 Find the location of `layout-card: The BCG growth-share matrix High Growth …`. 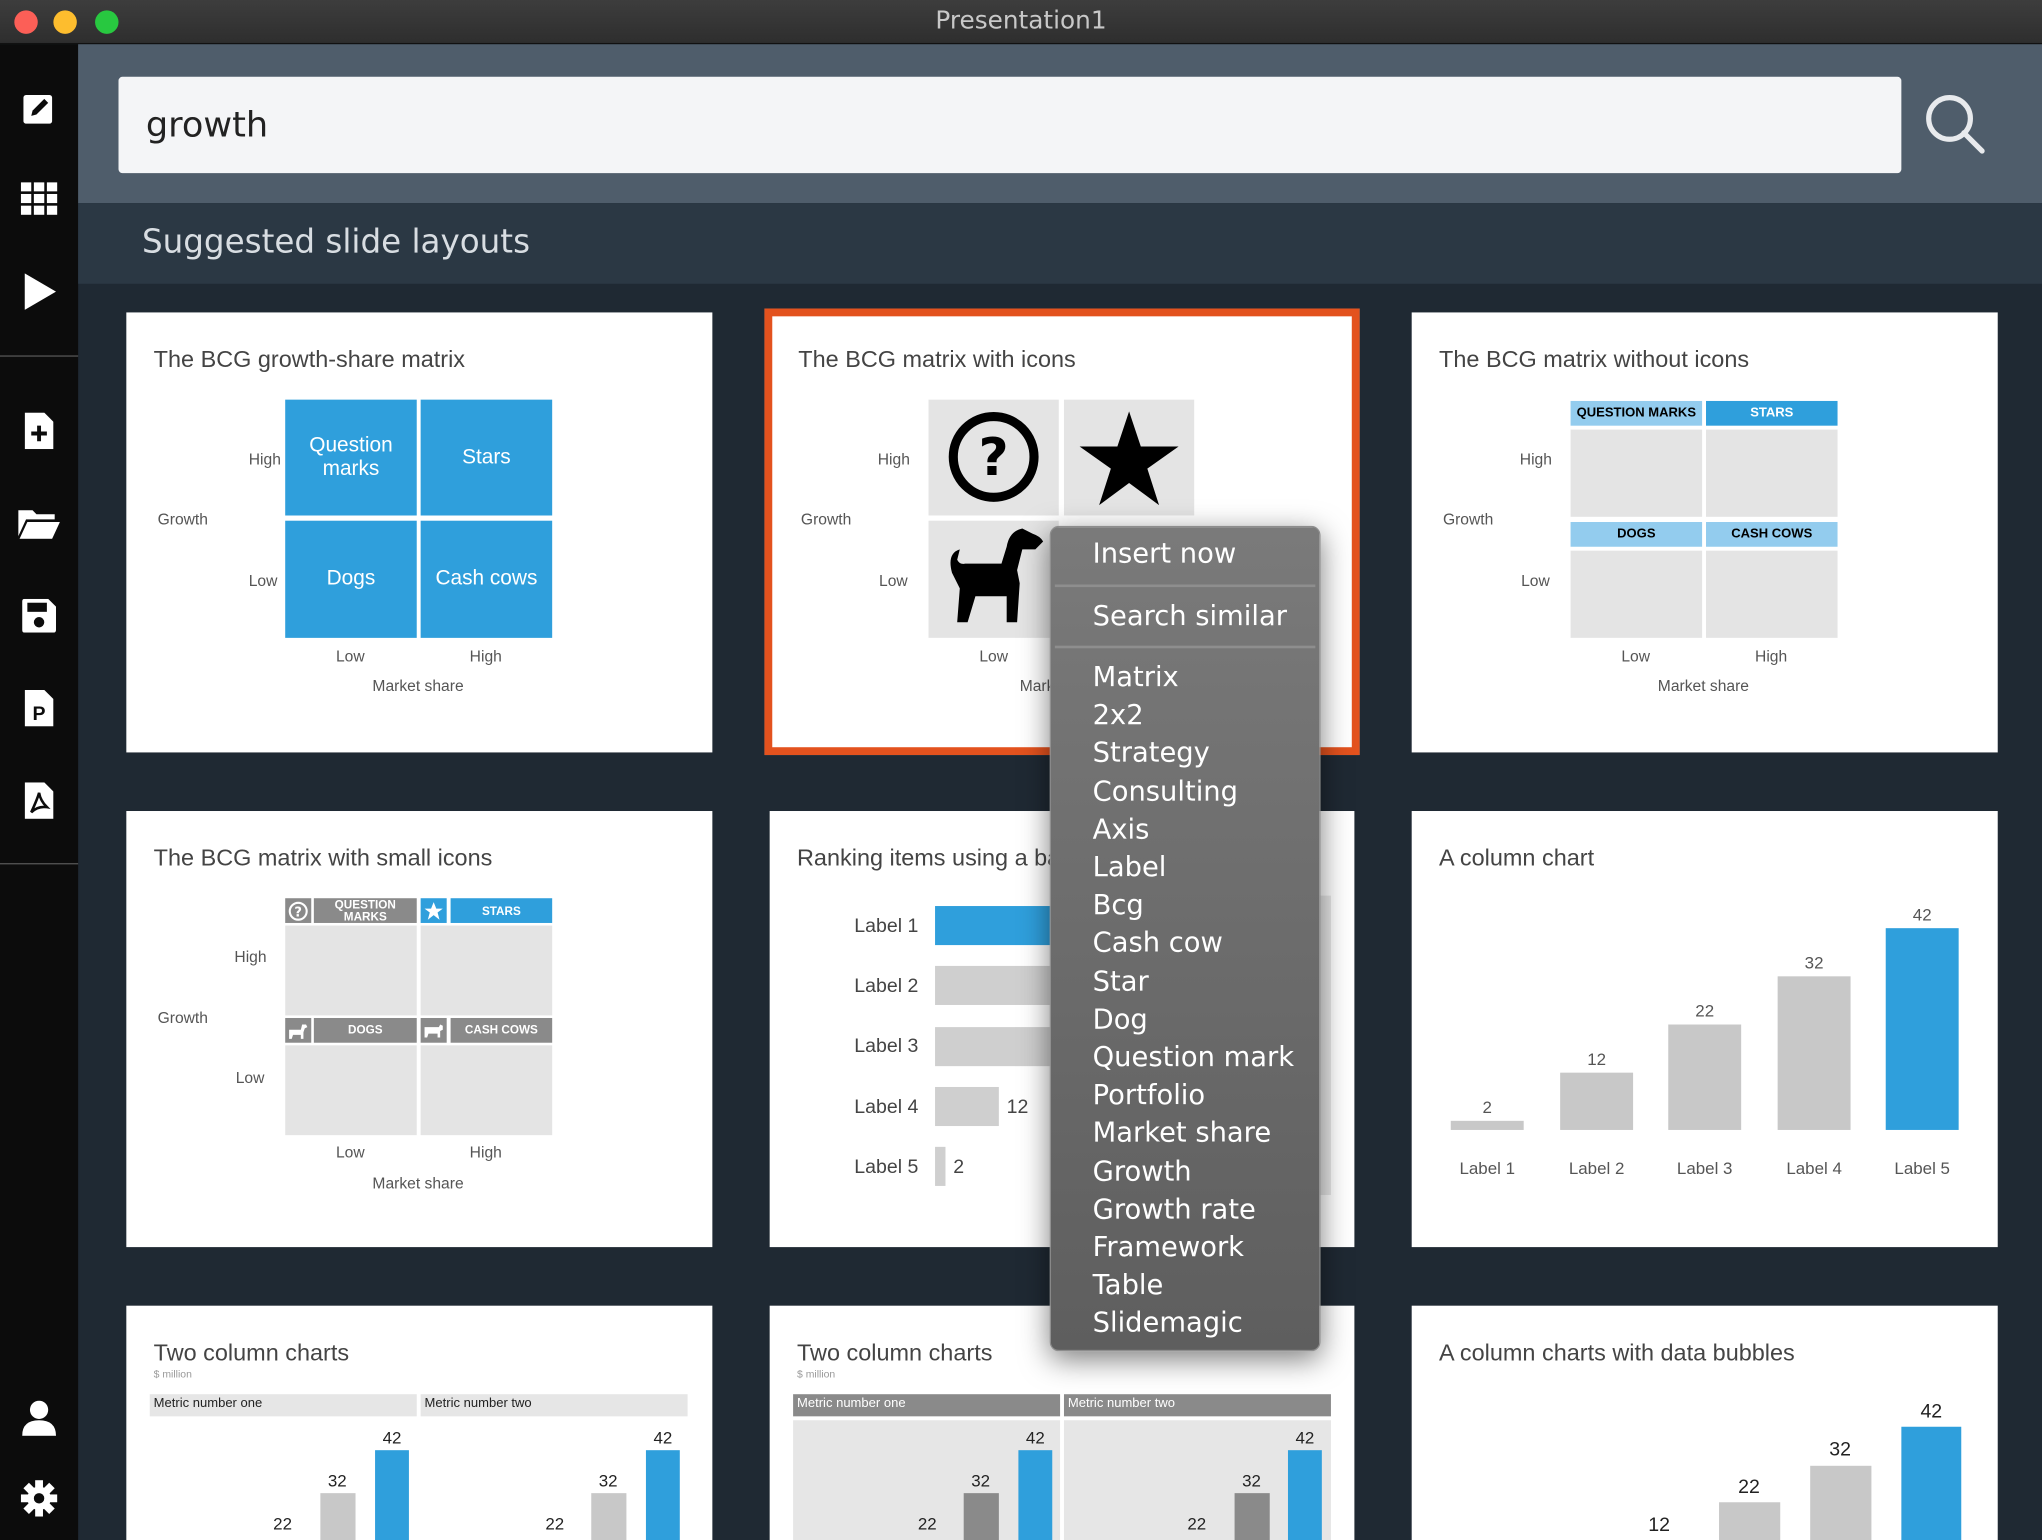

layout-card: The BCG growth-share matrix High Growth … is located at coordinates (419, 532).